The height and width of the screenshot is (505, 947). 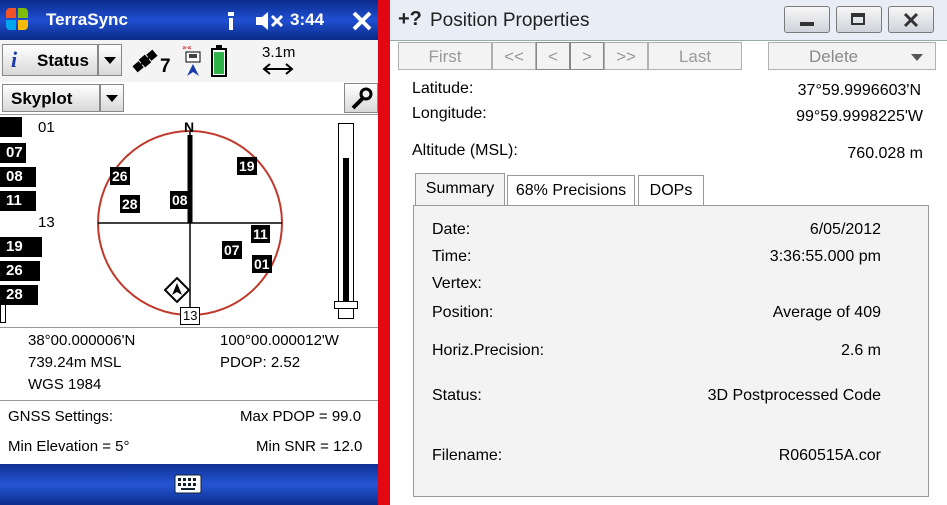 I want to click on soft-keyboard-bar, so click(x=190, y=484).